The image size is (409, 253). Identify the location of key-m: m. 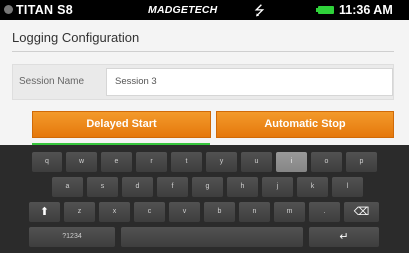
(289, 212).